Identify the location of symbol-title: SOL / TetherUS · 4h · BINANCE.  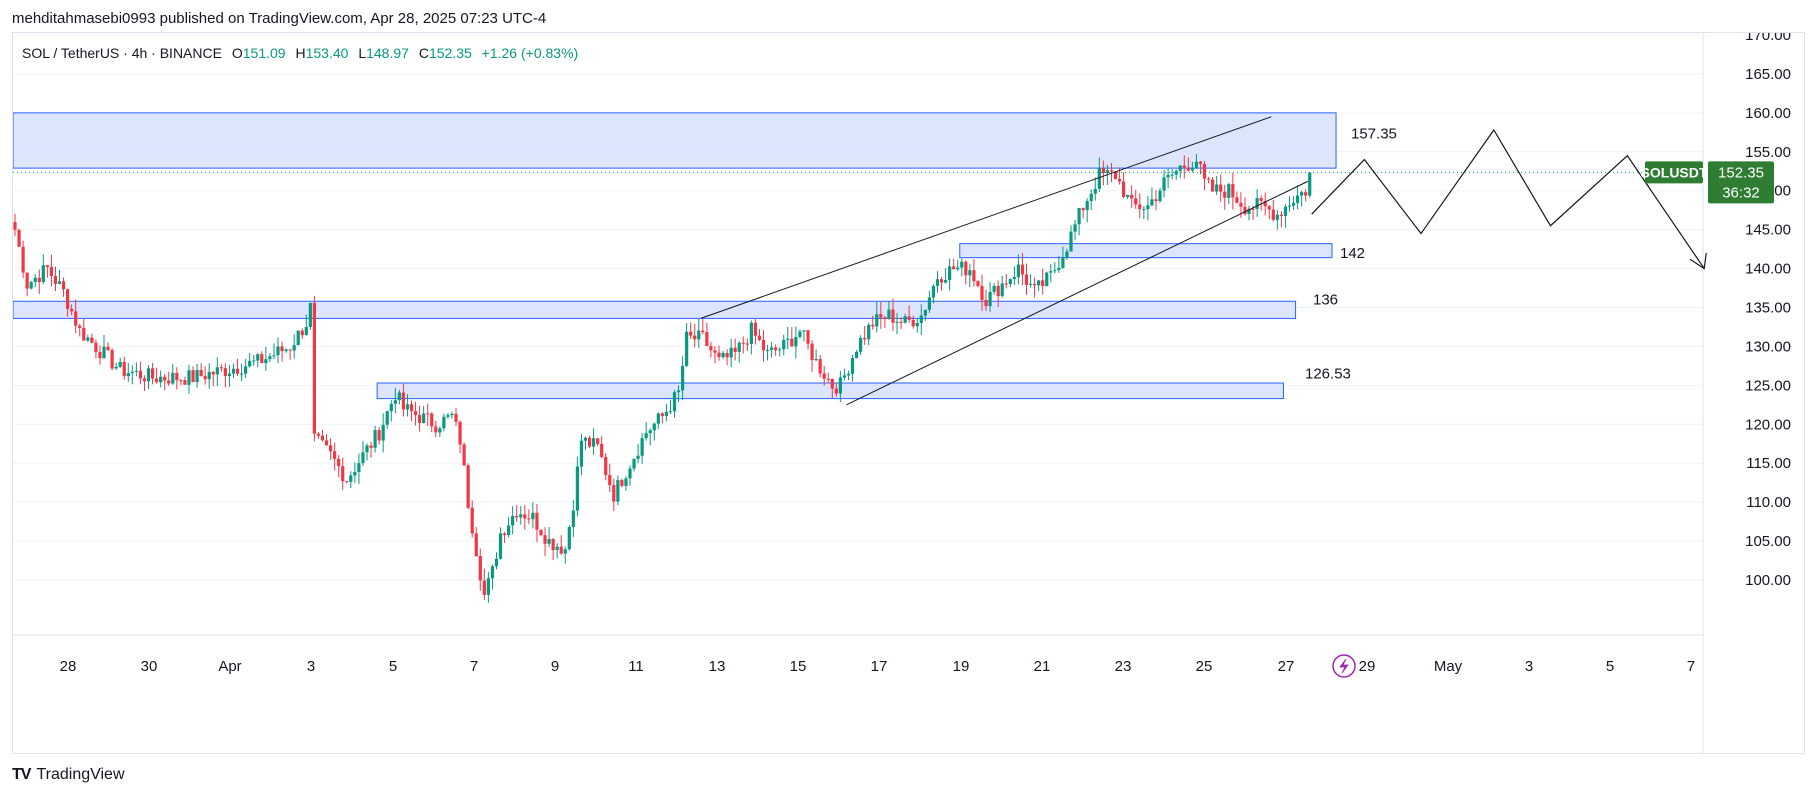
(122, 53).